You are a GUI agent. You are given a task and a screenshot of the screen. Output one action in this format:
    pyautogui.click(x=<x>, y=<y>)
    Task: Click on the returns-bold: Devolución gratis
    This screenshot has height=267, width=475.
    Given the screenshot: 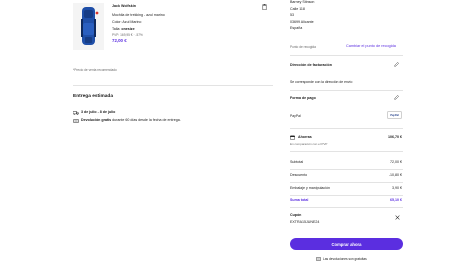 What is the action you would take?
    pyautogui.click(x=96, y=120)
    